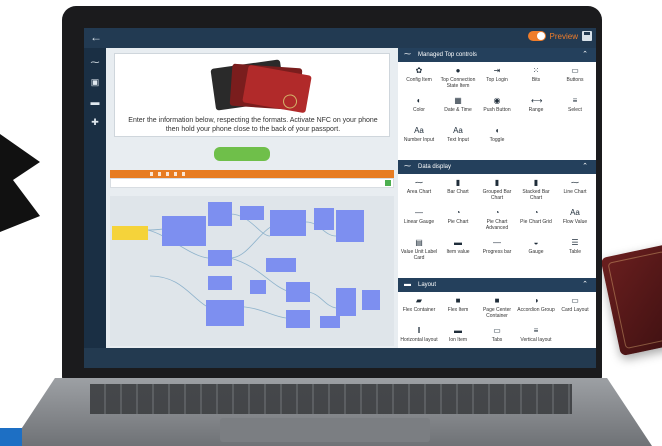  Describe the element at coordinates (419, 249) in the screenshot. I see `component-value-unit-label-card: ▤ Value Unit Label Card` at that location.